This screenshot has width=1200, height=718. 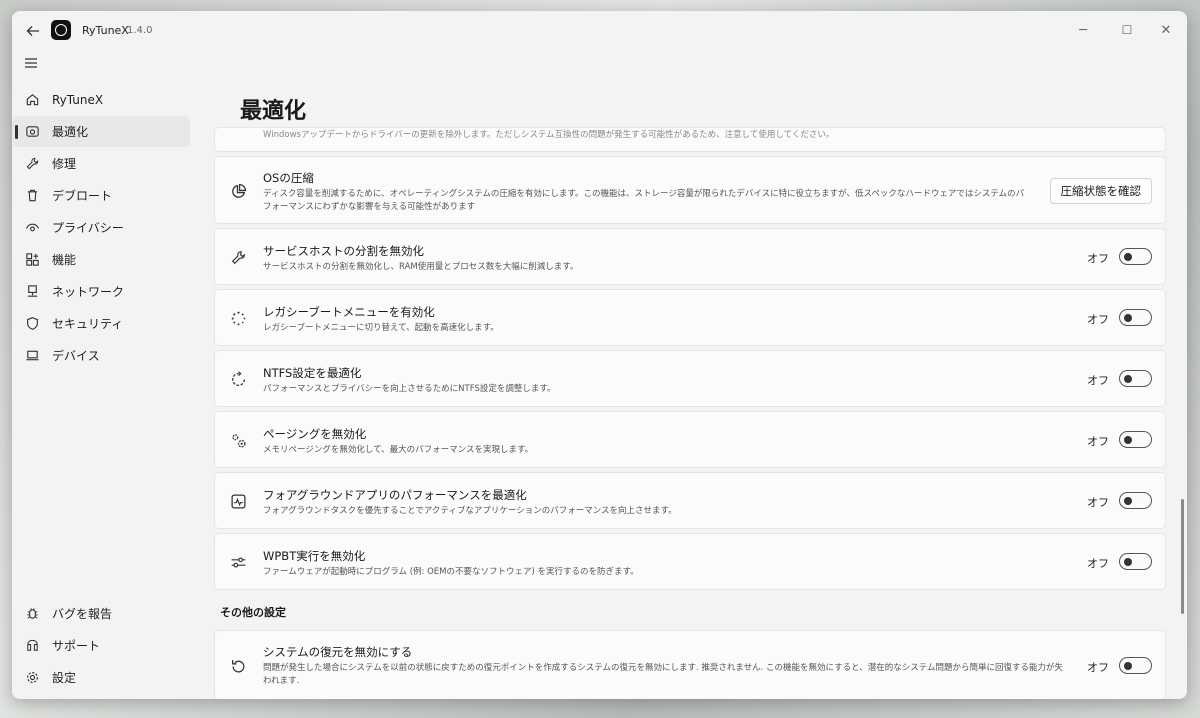 I want to click on sidebar-item-network: ネットワーク, so click(x=101, y=291).